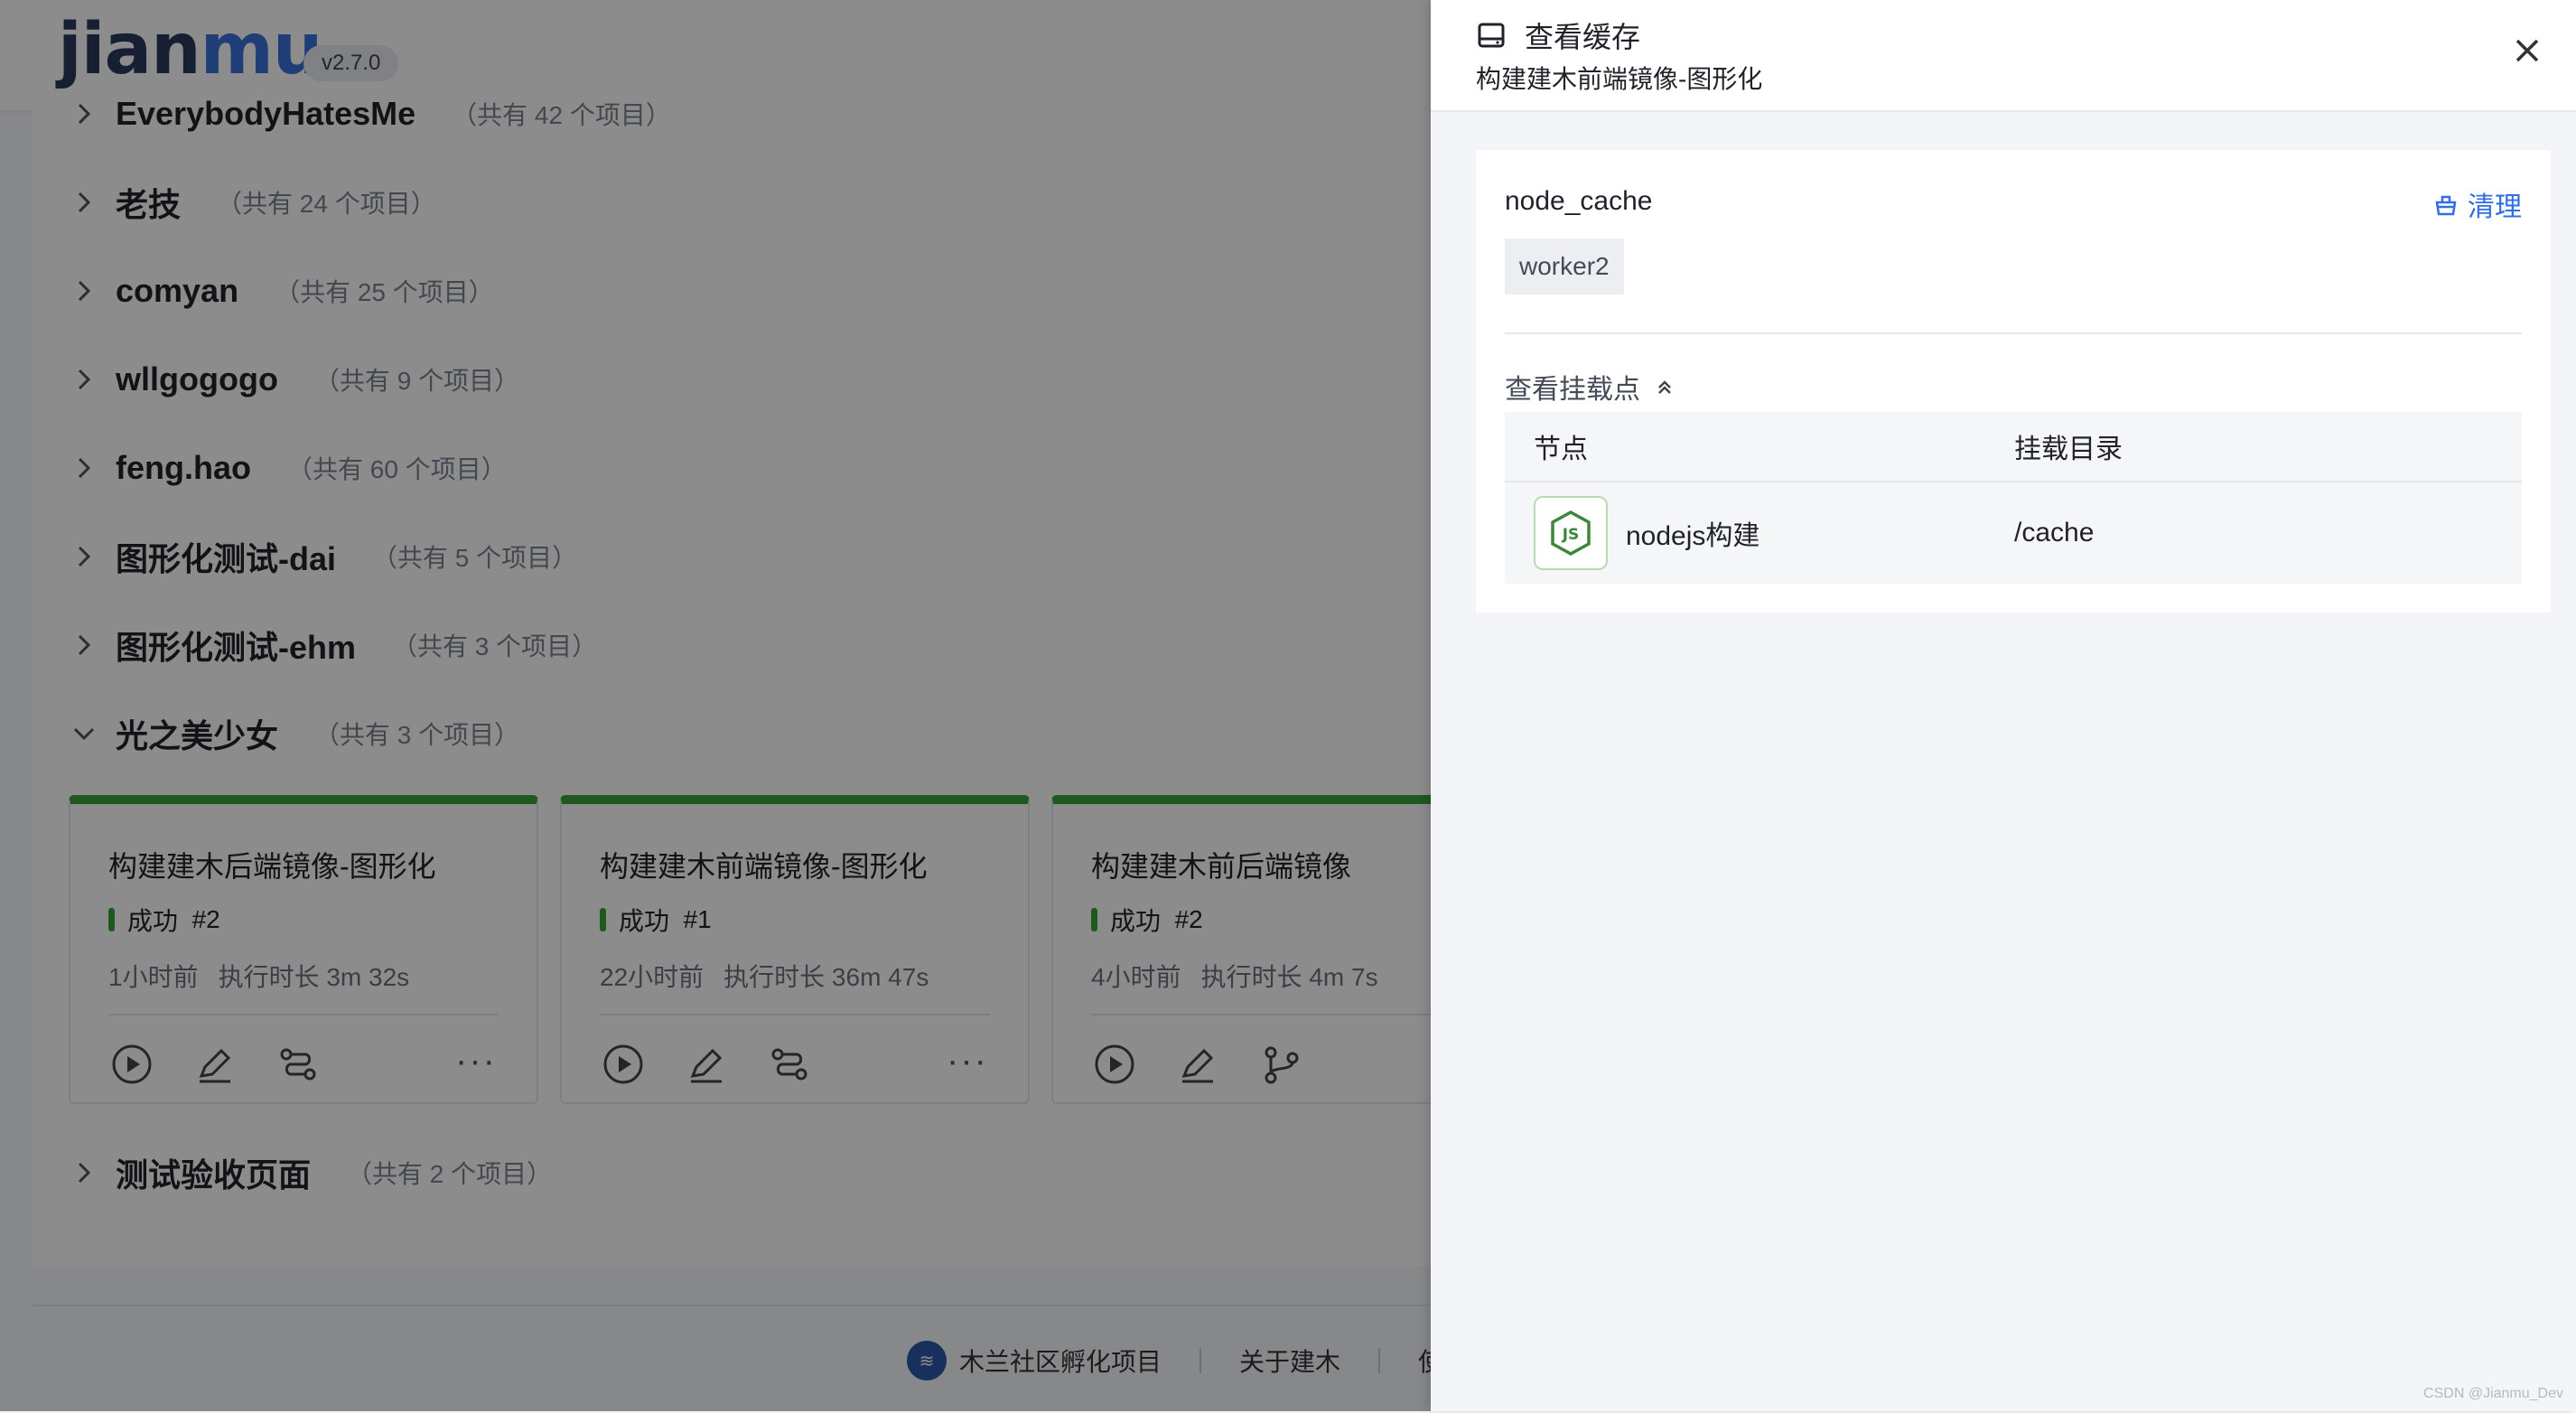  I want to click on close-icon, so click(2527, 51).